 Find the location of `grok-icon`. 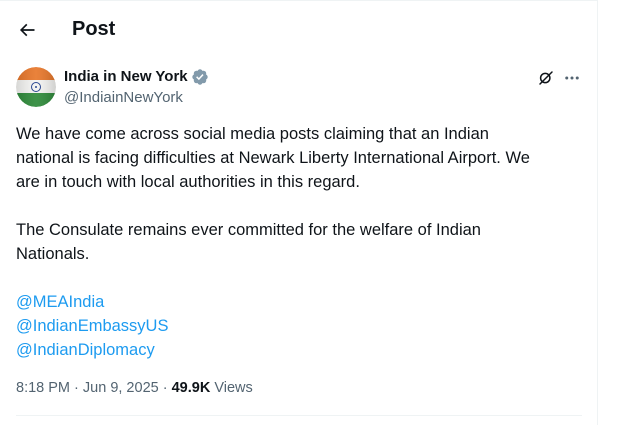

grok-icon is located at coordinates (546, 78).